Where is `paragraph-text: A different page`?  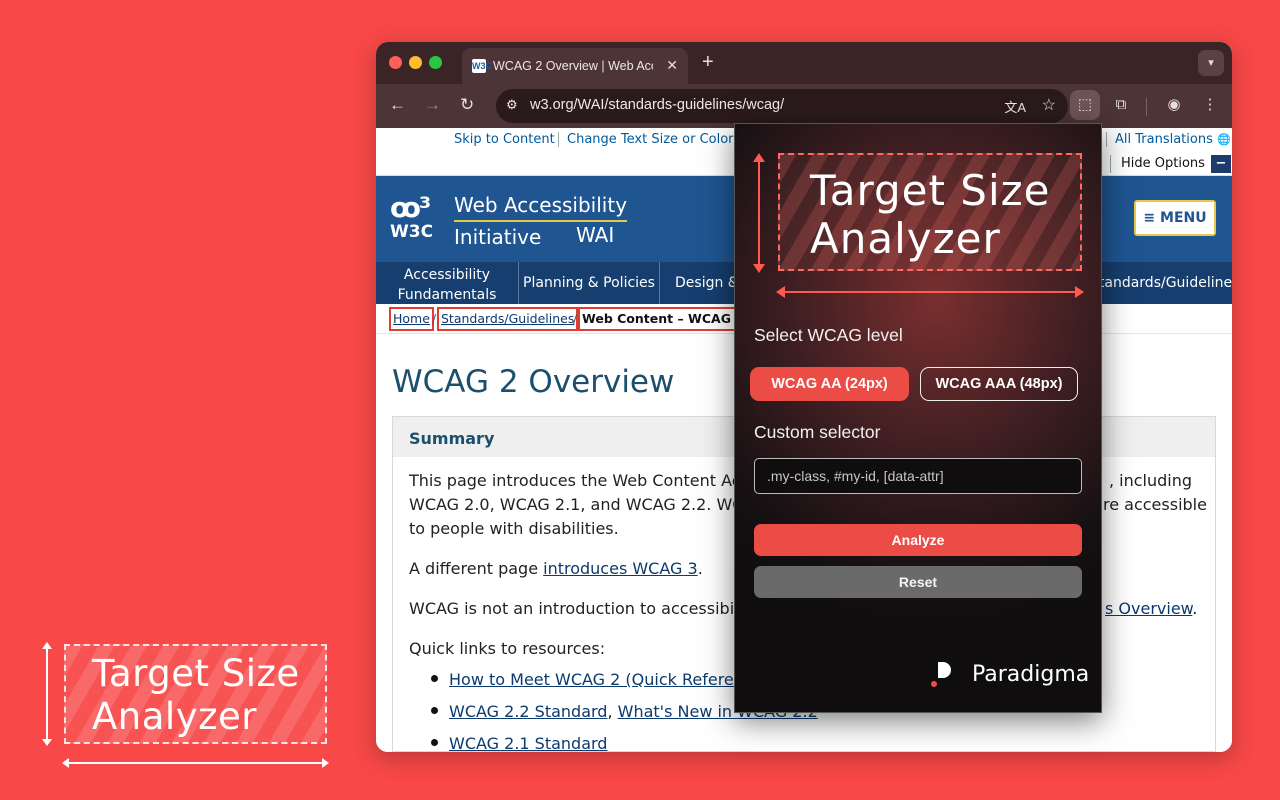
paragraph-text: A different page is located at coordinates (476, 568).